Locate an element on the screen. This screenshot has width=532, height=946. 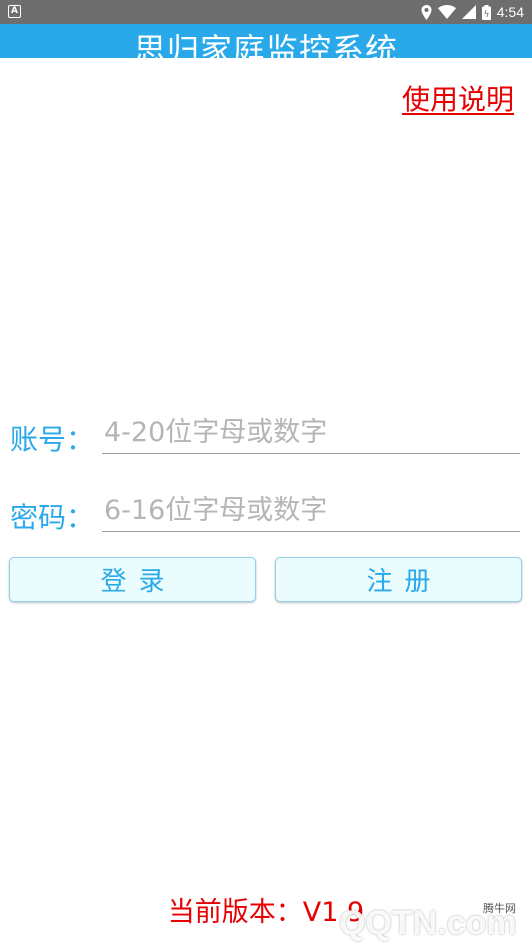
account-row: 账号： is located at coordinates (265, 436).